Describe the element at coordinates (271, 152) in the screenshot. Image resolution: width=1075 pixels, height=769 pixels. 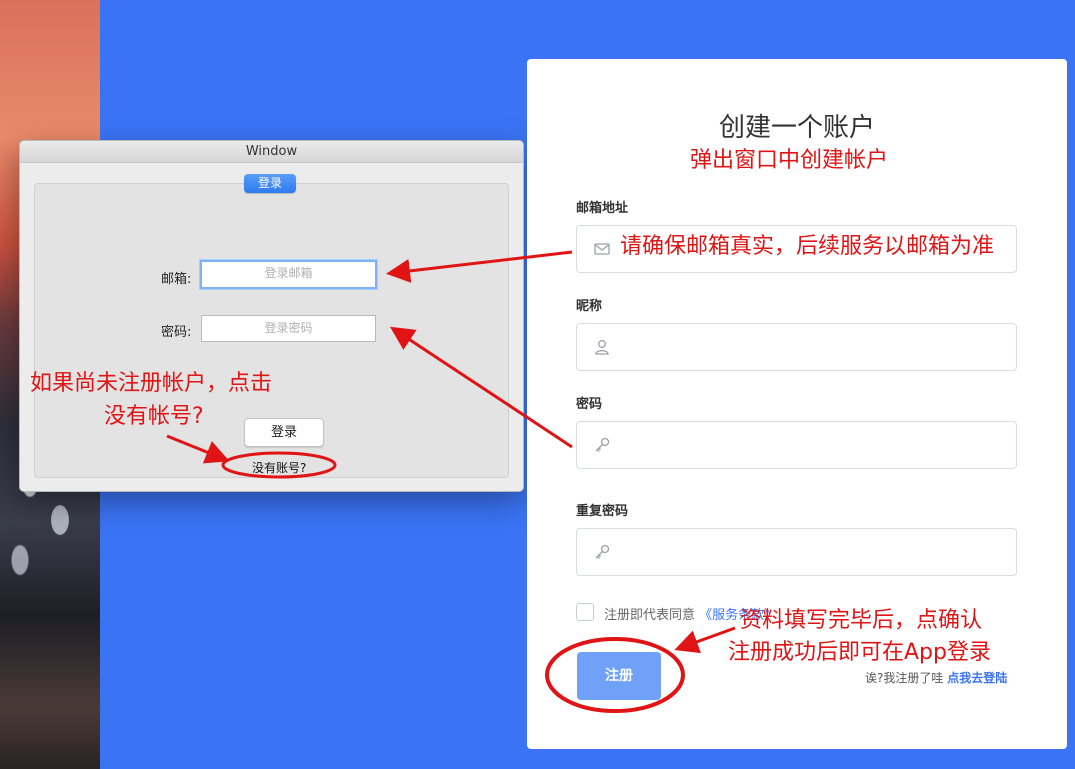
I see `window-titlebar: Window` at that location.